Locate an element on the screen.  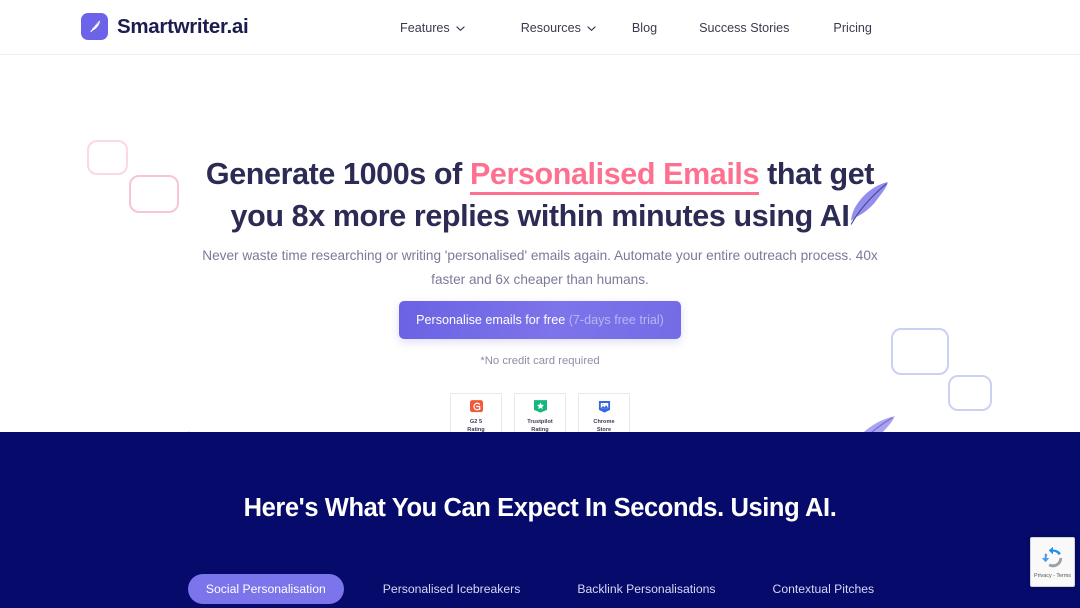
nav-label: Blog is located at coordinates (644, 27).